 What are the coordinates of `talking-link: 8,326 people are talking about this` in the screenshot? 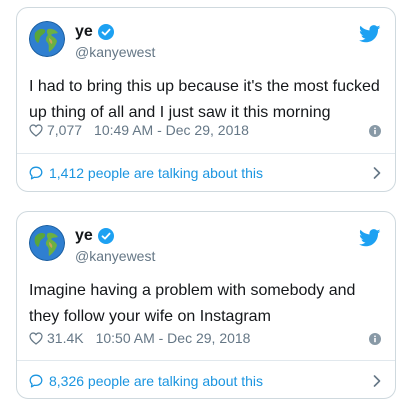 It's located at (146, 381).